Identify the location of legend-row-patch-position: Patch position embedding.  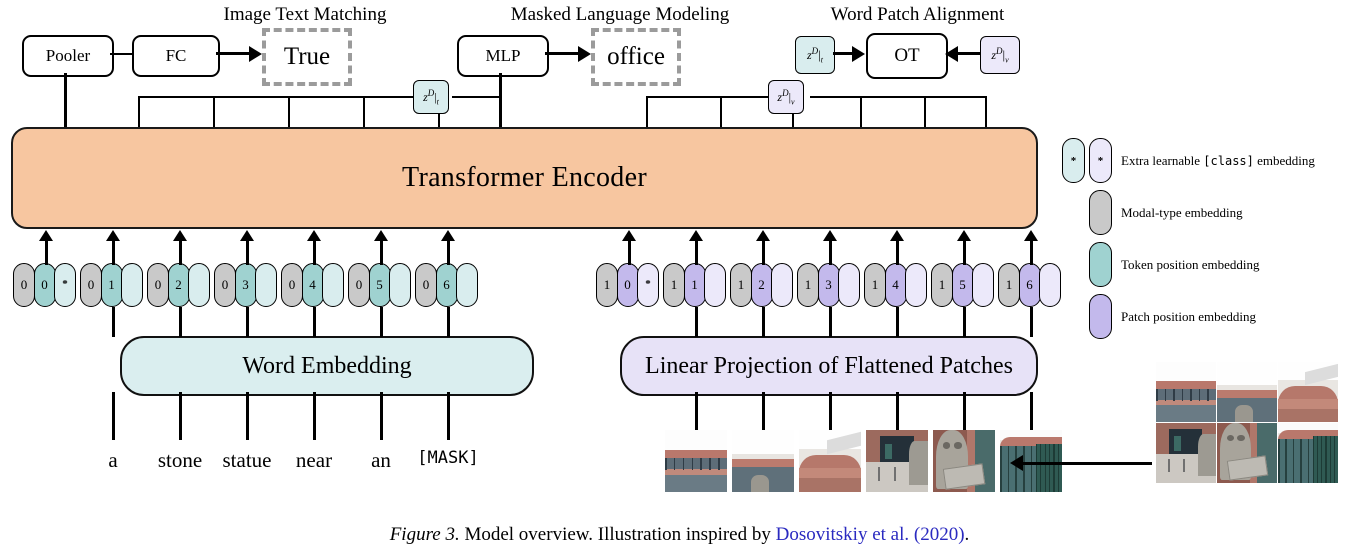
(1172, 316).